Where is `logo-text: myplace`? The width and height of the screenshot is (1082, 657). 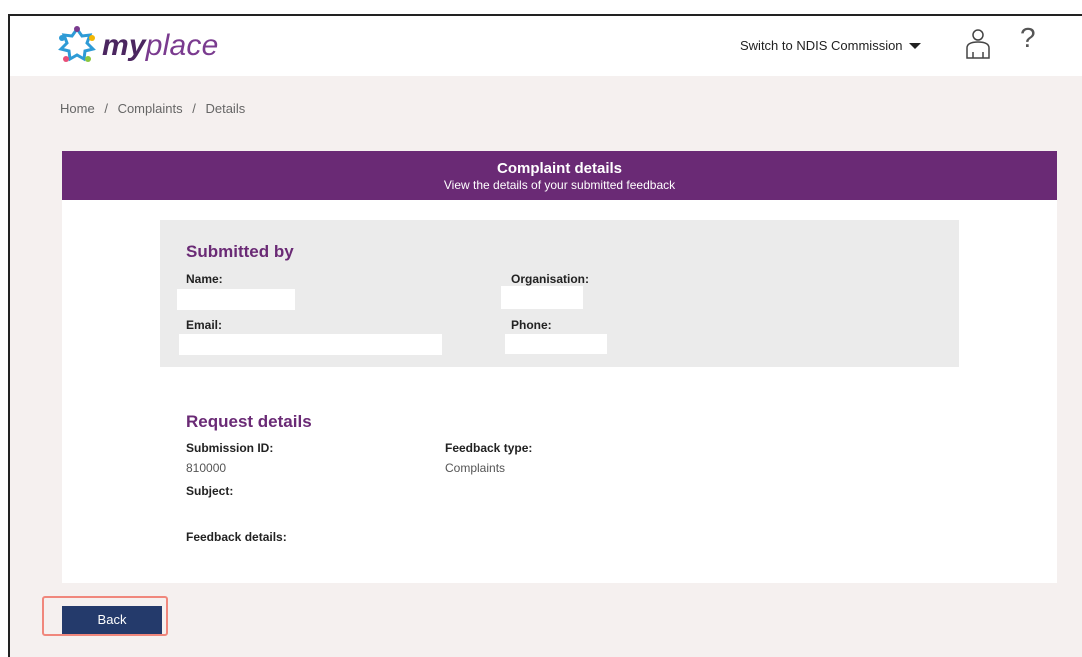
logo-text: myplace is located at coordinates (160, 46).